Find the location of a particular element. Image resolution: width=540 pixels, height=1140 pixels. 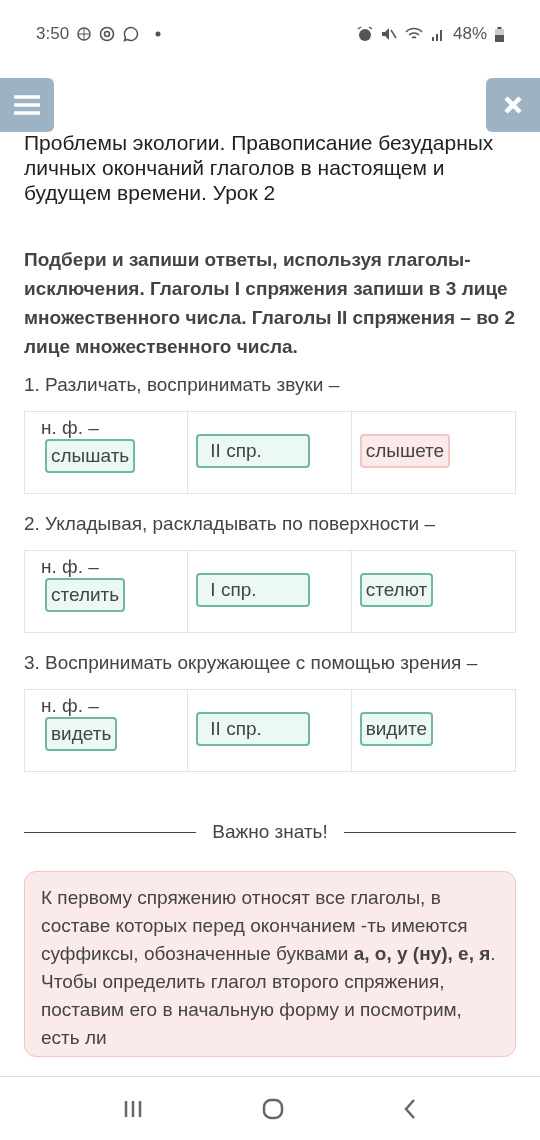

dot-icon is located at coordinates (158, 34).